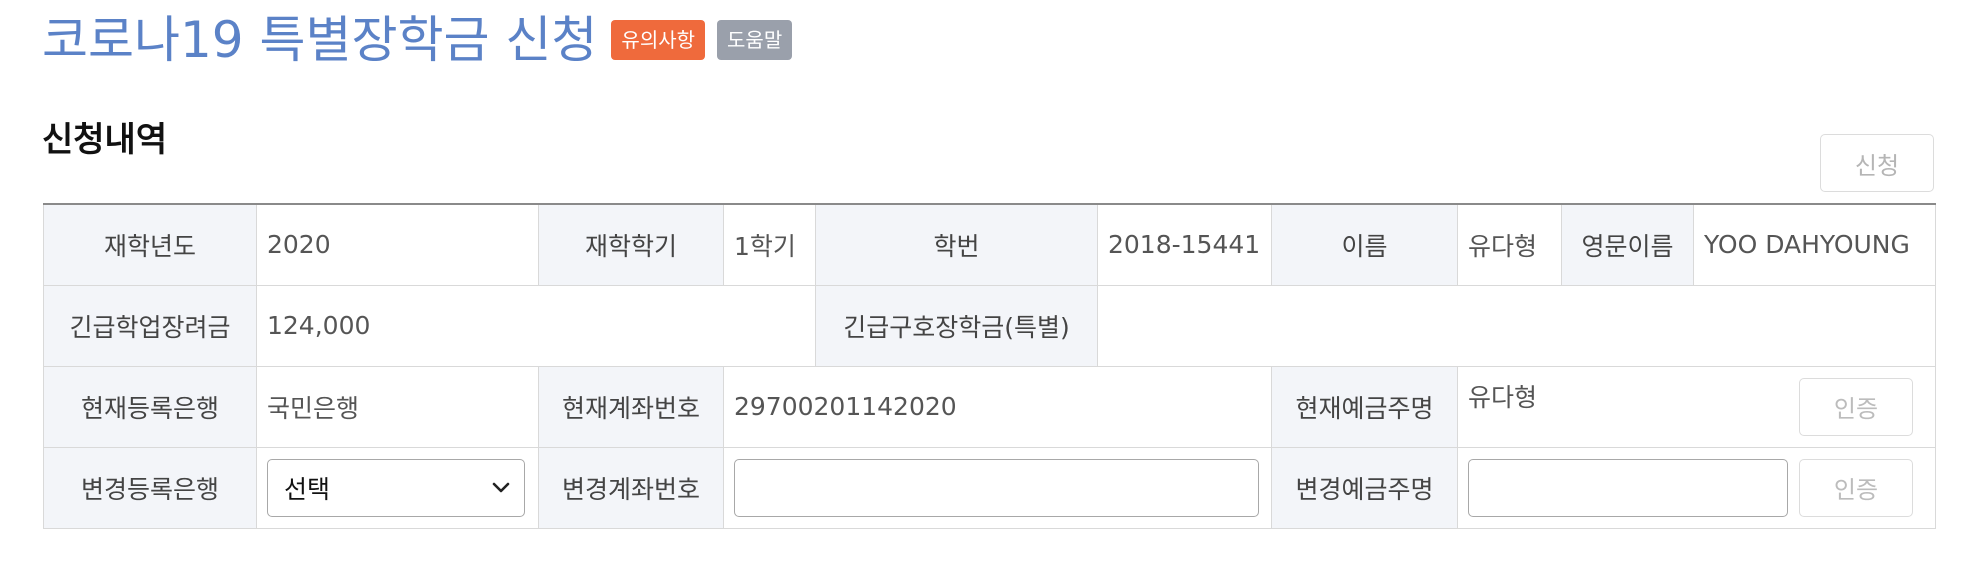 The height and width of the screenshot is (568, 1970). What do you see at coordinates (769, 244) in the screenshot?
I see `semester-value: 1학기` at bounding box center [769, 244].